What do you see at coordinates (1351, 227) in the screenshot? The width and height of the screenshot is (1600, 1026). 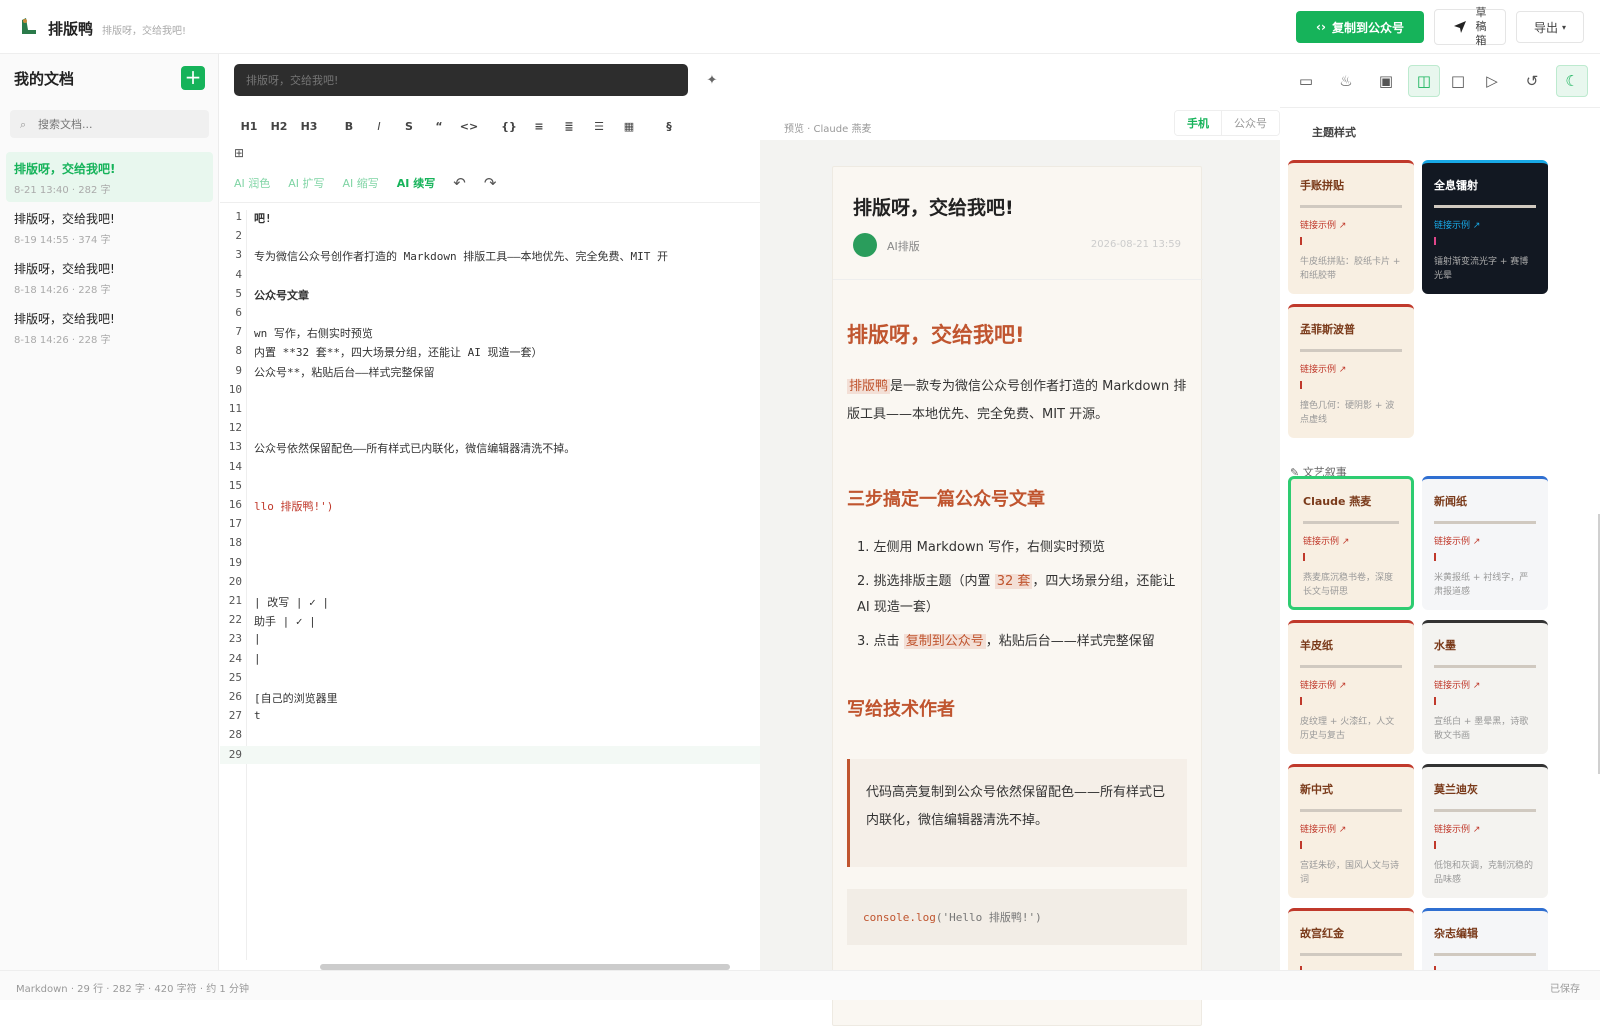 I see `theme-card: 手账拼贴链接示例 ↗ 牛皮纸拼贴：胶纸卡片 + 和纸胶带` at bounding box center [1351, 227].